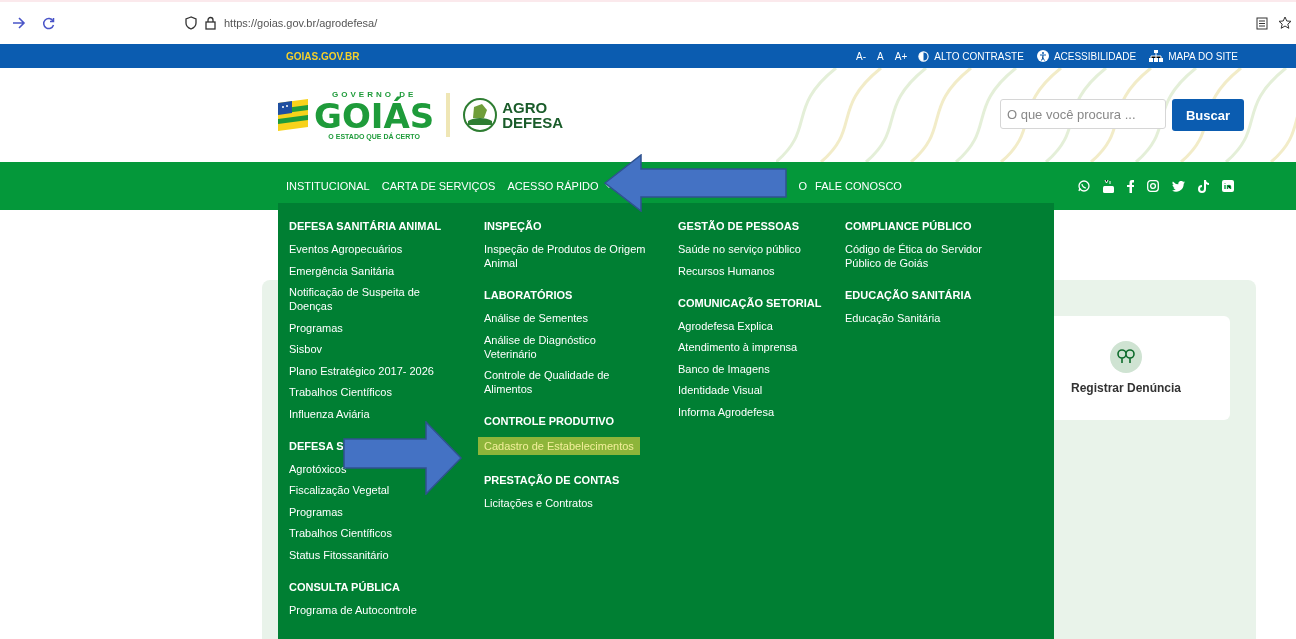 This screenshot has width=1296, height=639. What do you see at coordinates (513, 226) in the screenshot?
I see `menu-heading: INSPEÇÃO` at bounding box center [513, 226].